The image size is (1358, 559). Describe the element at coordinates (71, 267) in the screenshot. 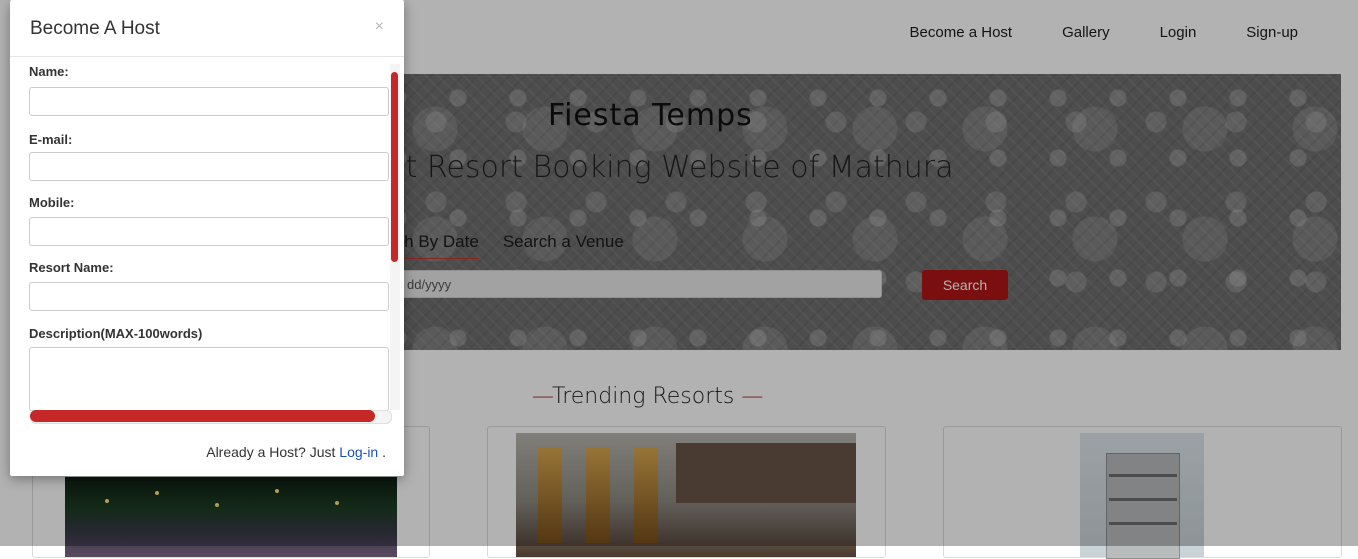

I see `resort-name-label: Resort Name:` at that location.